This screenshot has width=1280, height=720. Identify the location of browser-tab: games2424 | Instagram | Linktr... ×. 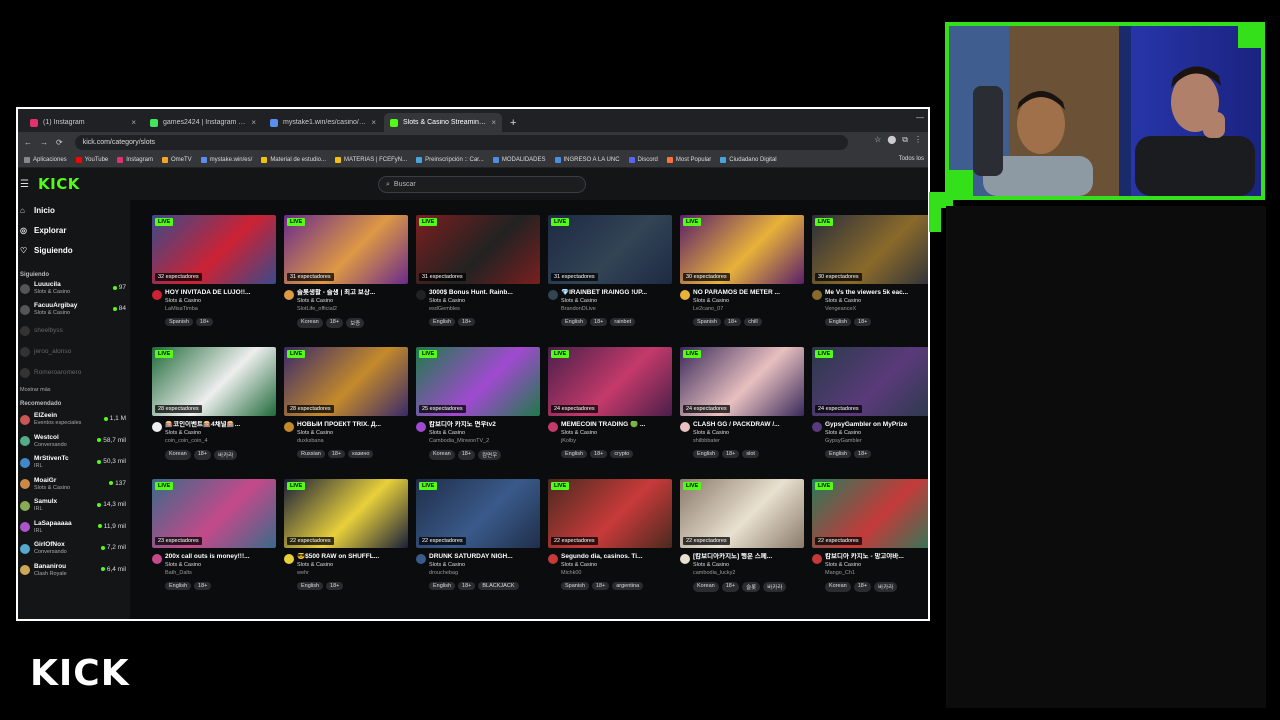
(203, 122).